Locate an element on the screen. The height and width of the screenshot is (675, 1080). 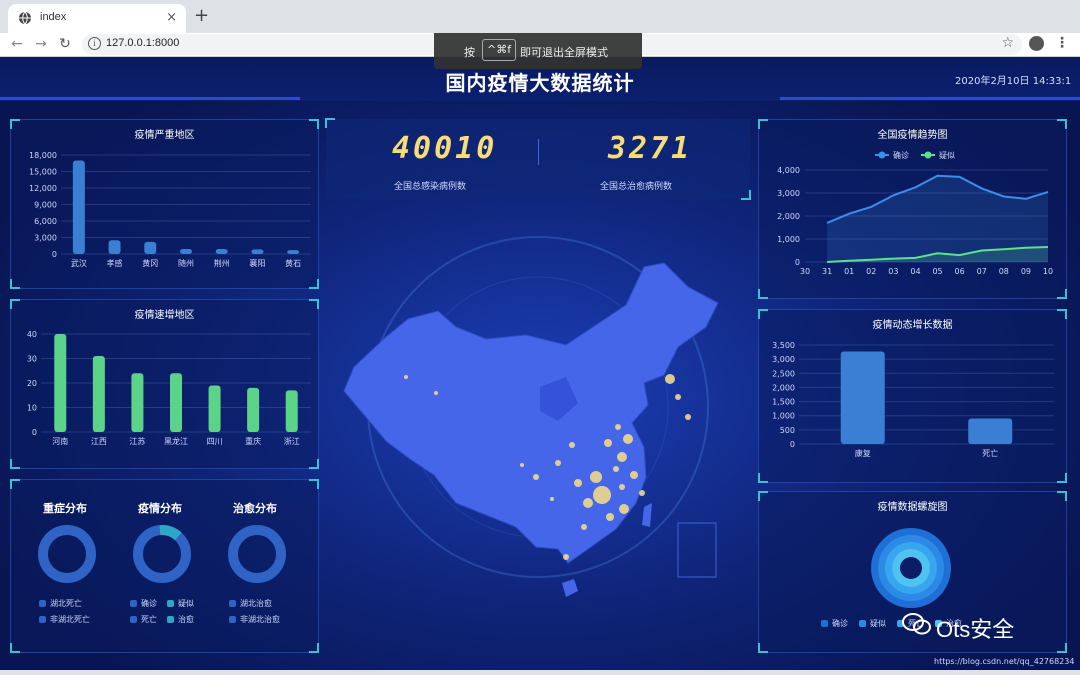
browser-tab: index × is located at coordinates (97, 18).